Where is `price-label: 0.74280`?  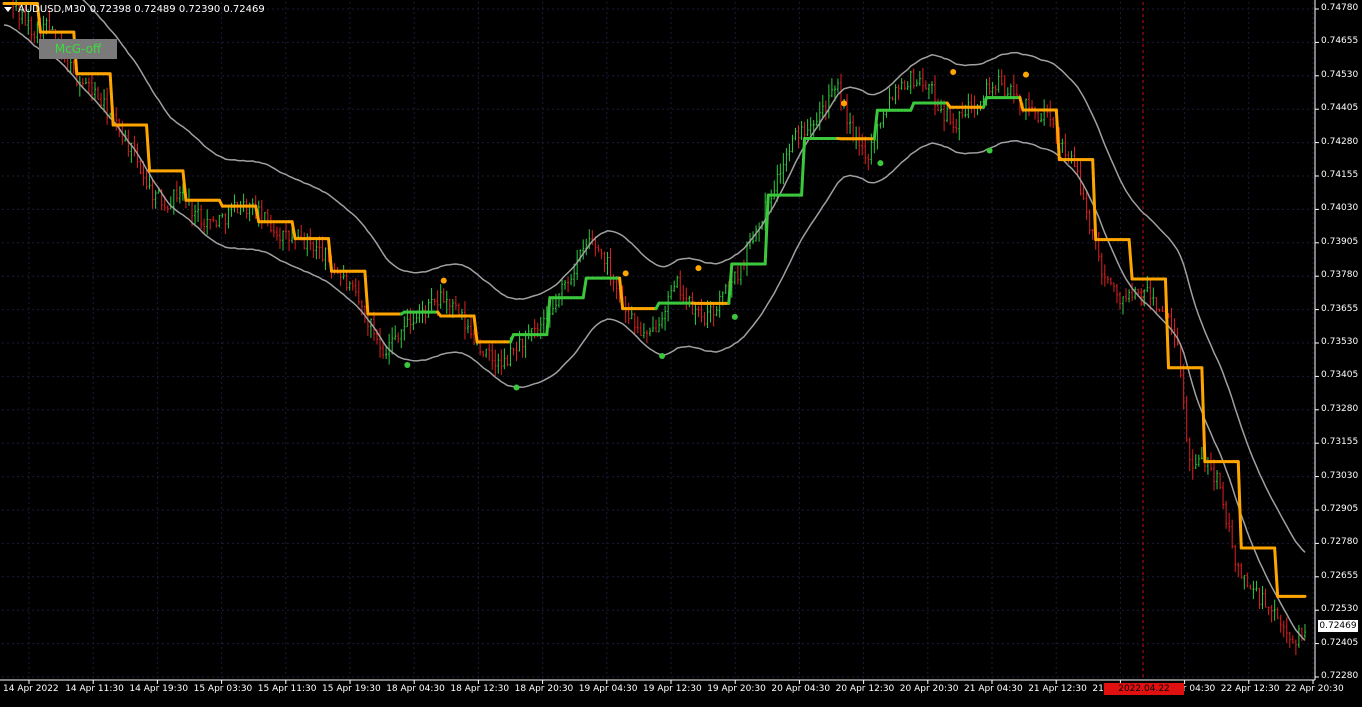
price-label: 0.74280 is located at coordinates (1339, 142).